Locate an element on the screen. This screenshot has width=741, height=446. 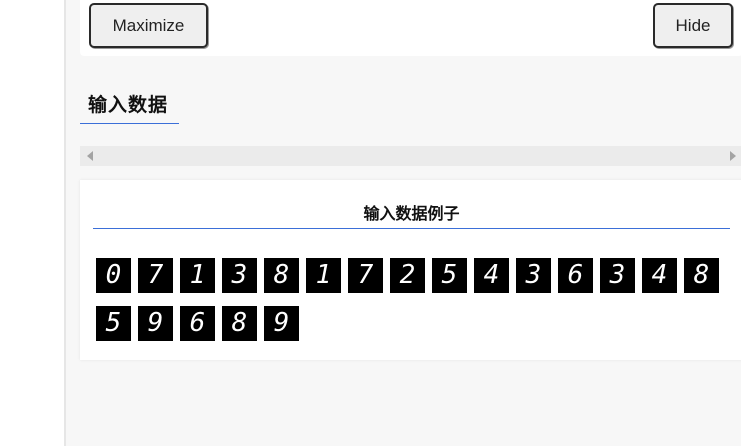
scroll-left-arrow-icon is located at coordinates (90, 156).